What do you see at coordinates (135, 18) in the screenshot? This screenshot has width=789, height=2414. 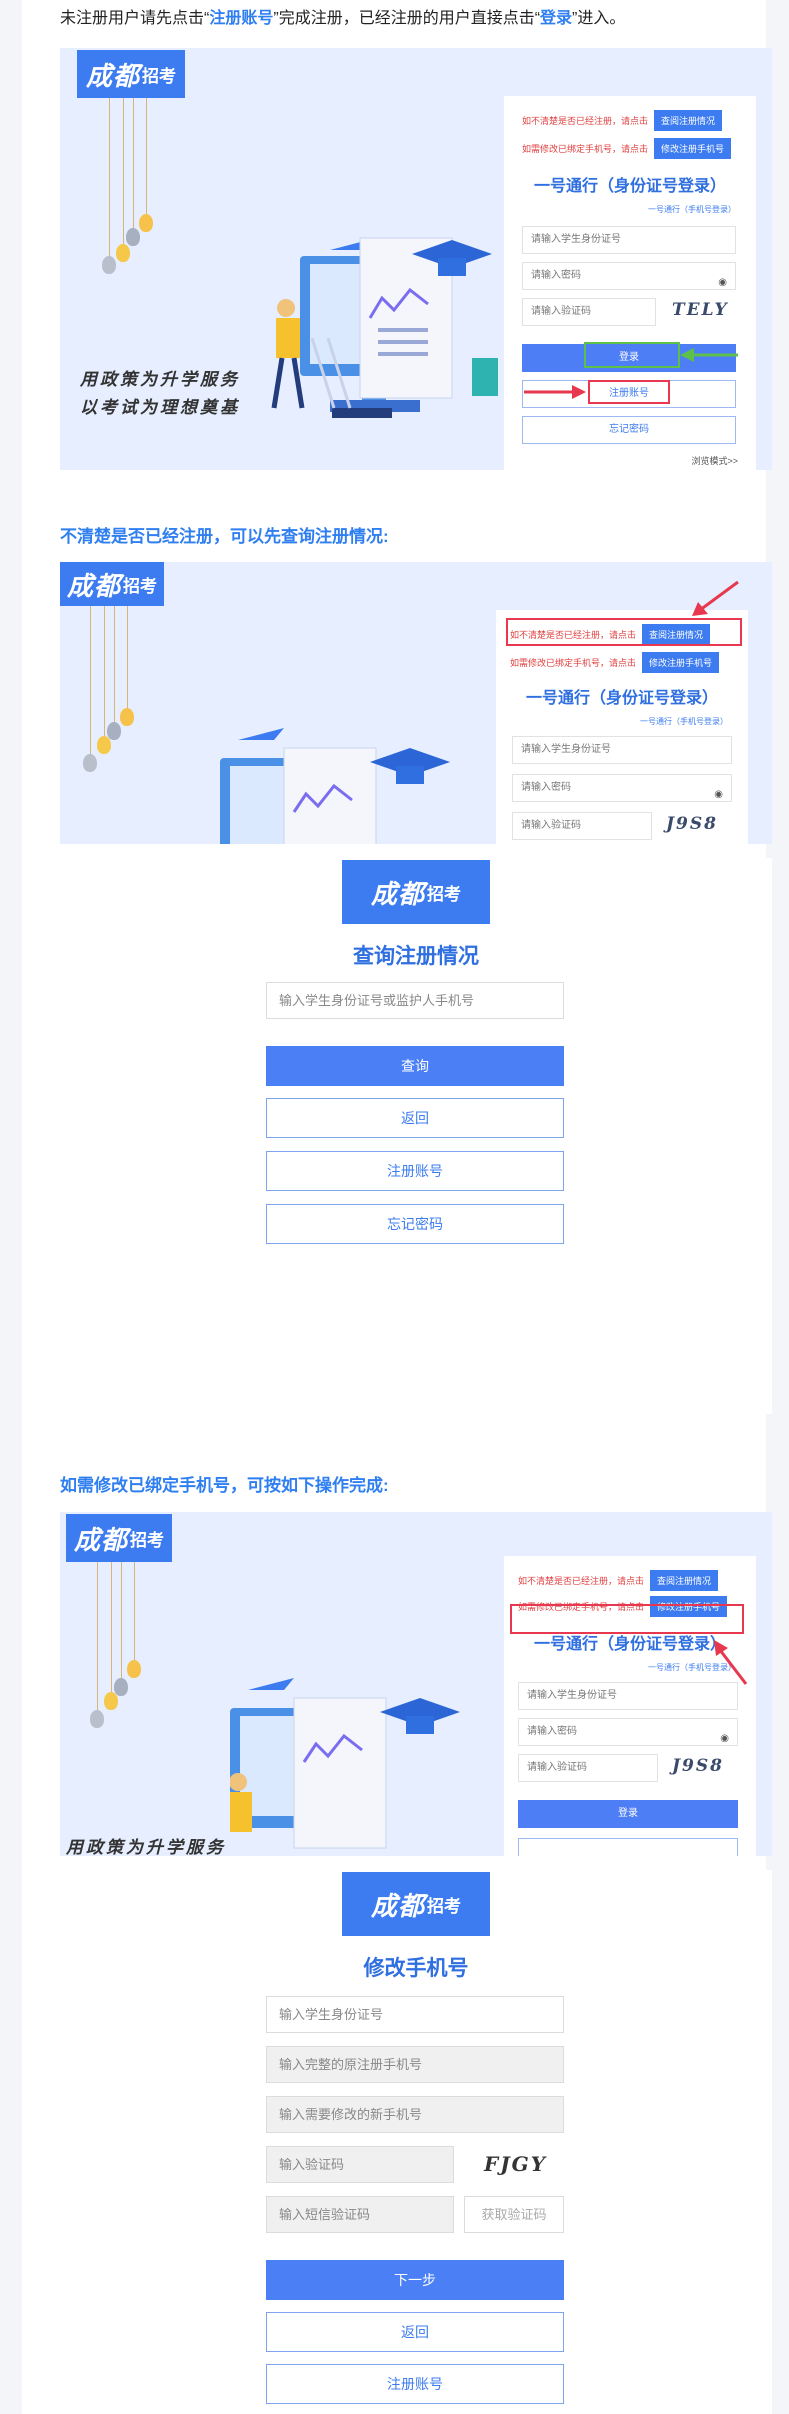 I see `intro-text: 未注册用户请先点击“` at bounding box center [135, 18].